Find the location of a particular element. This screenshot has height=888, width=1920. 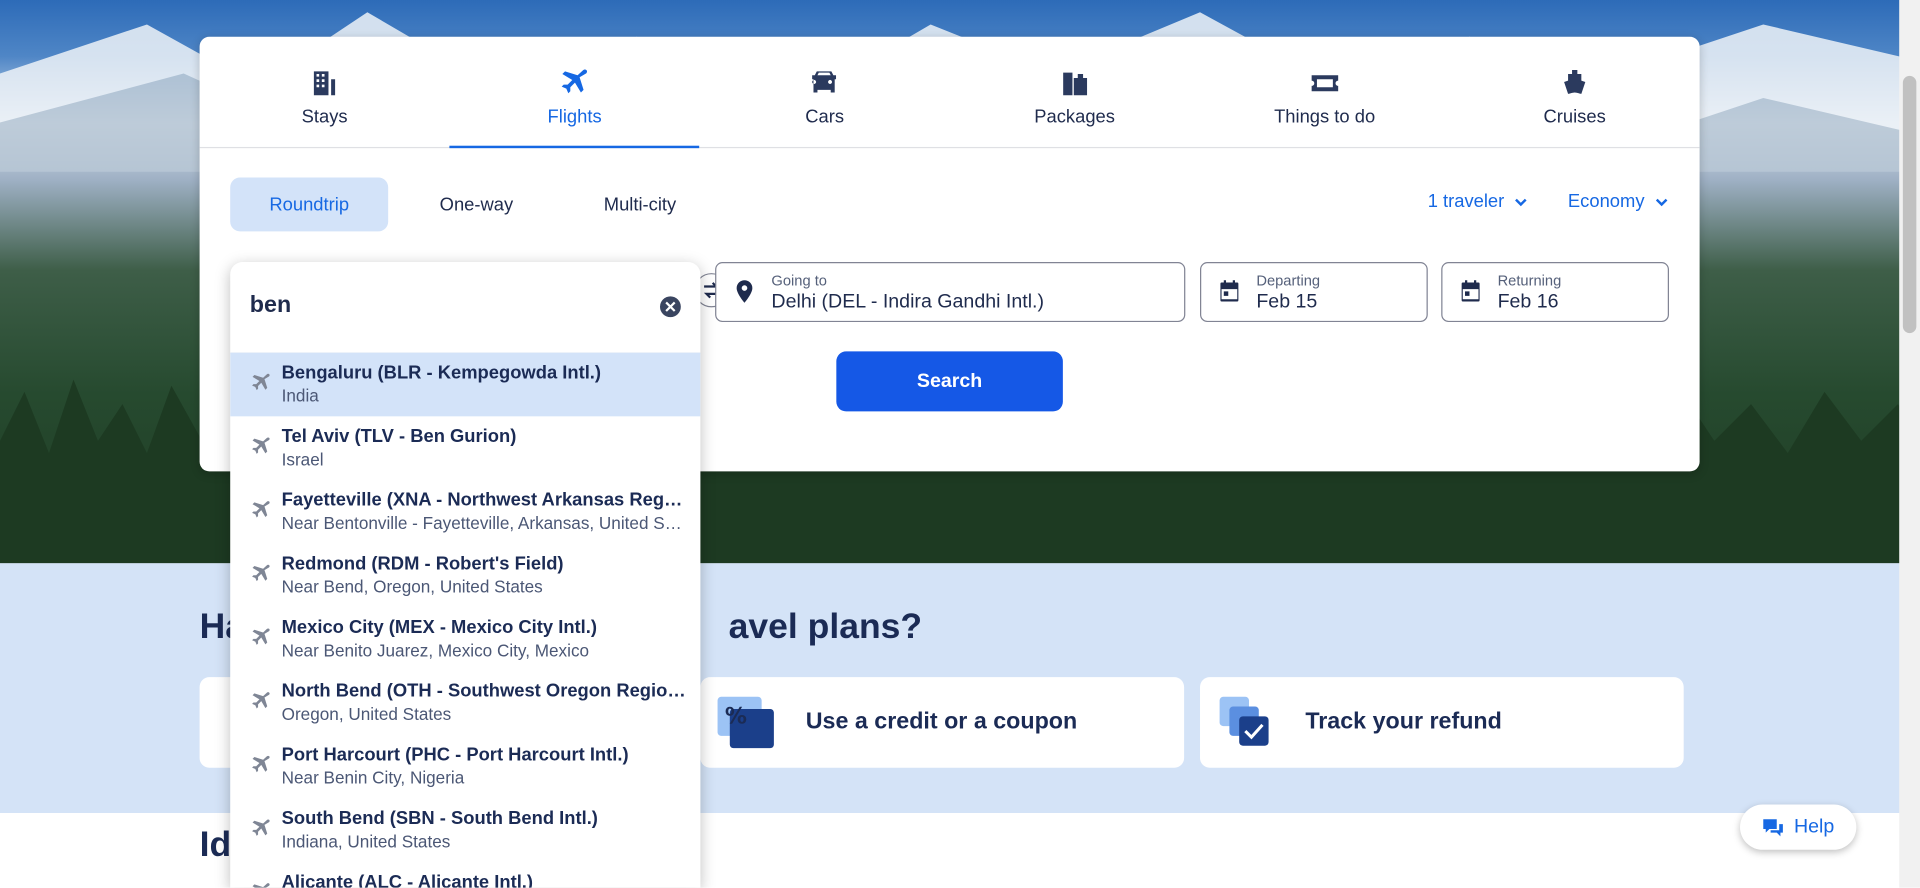

lower-heading: Id is located at coordinates (215, 845).